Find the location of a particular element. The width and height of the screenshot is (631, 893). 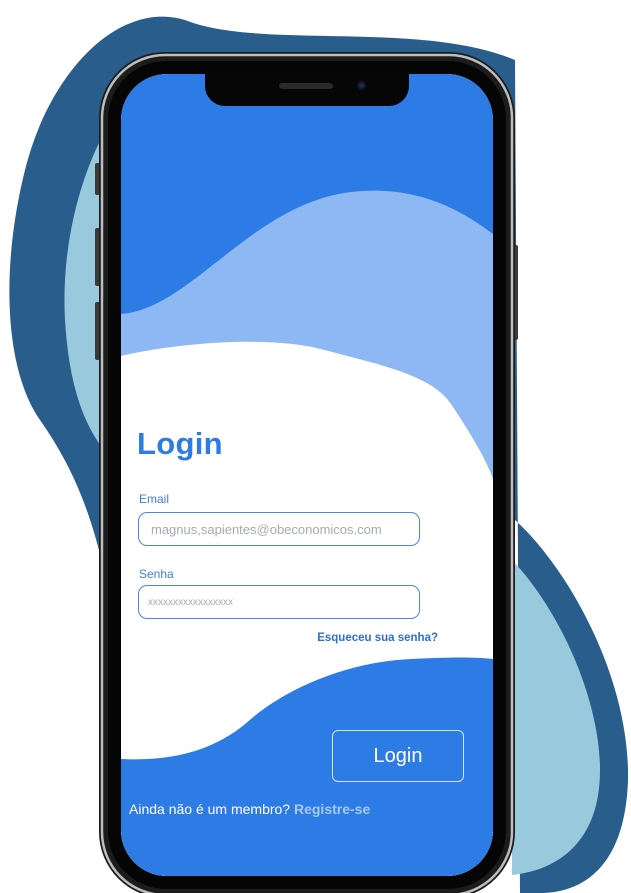

forgot-password-link: Esqueceu sua senha? is located at coordinates (377, 638).